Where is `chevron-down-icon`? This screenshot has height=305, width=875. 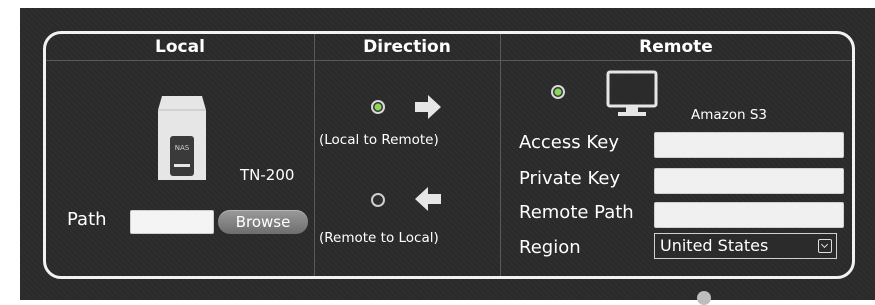 chevron-down-icon is located at coordinates (825, 246).